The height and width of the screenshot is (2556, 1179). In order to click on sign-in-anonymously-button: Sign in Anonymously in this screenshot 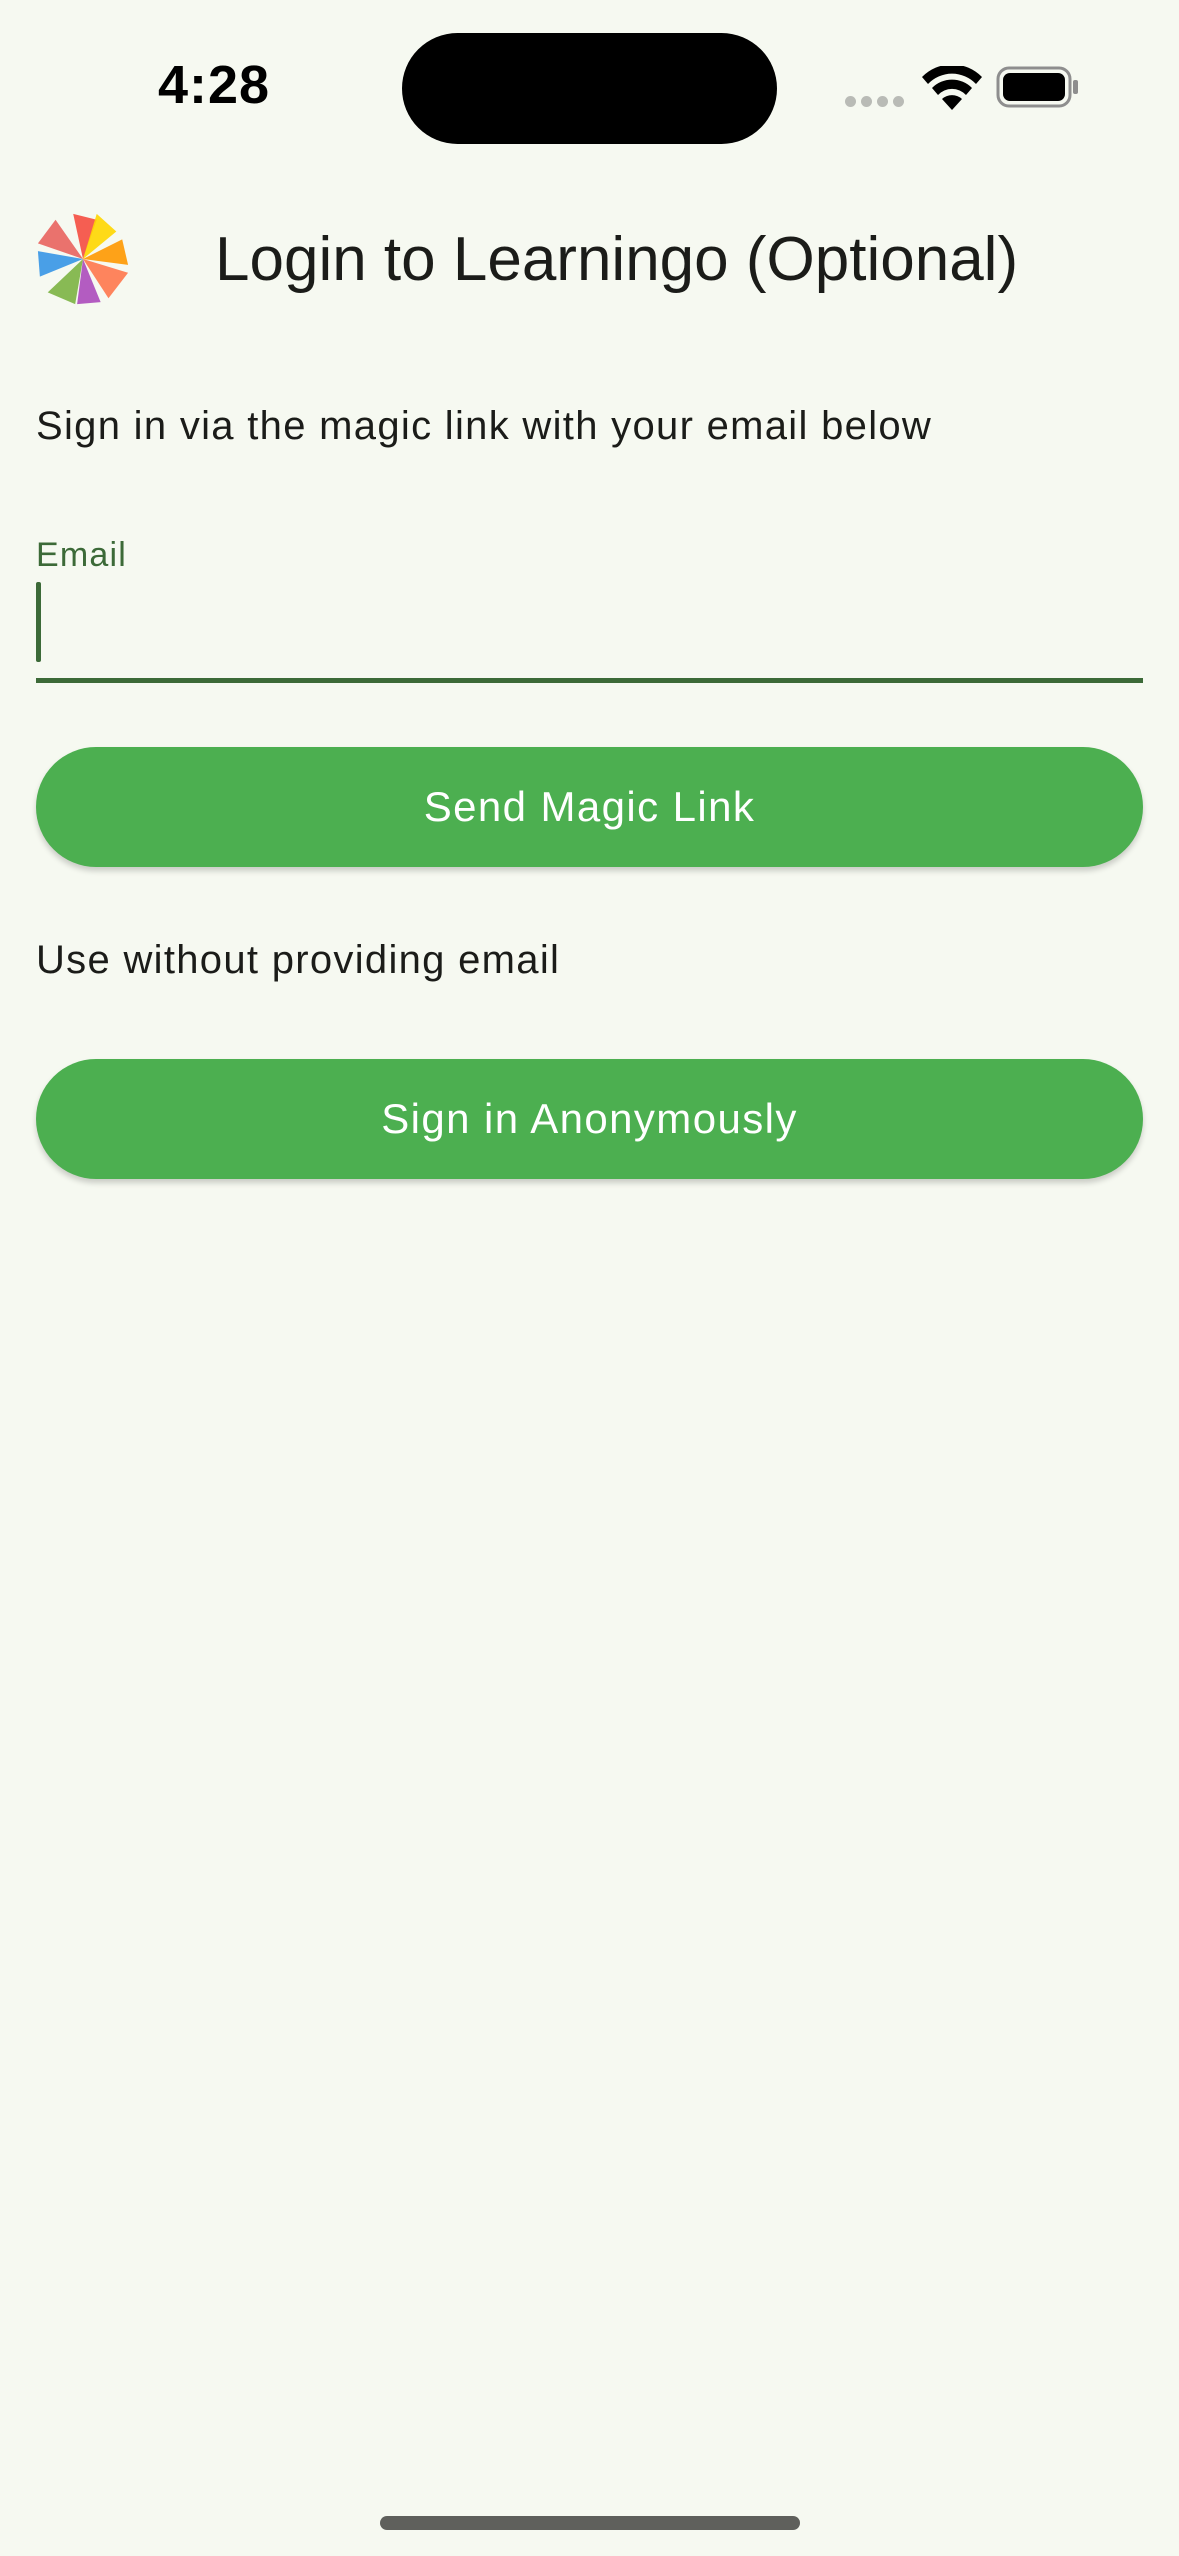, I will do `click(589, 1119)`.